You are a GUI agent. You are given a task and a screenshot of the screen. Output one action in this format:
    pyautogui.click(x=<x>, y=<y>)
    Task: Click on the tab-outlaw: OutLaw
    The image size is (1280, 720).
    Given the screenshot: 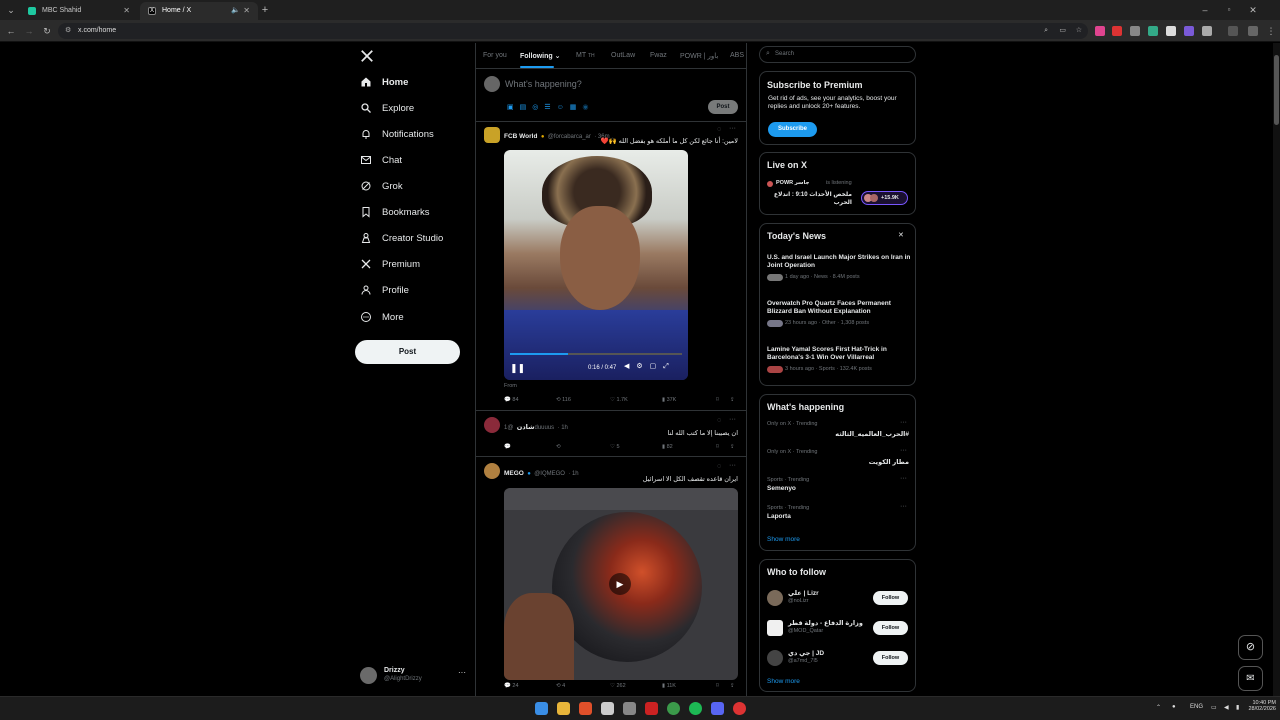 What is the action you would take?
    pyautogui.click(x=623, y=55)
    